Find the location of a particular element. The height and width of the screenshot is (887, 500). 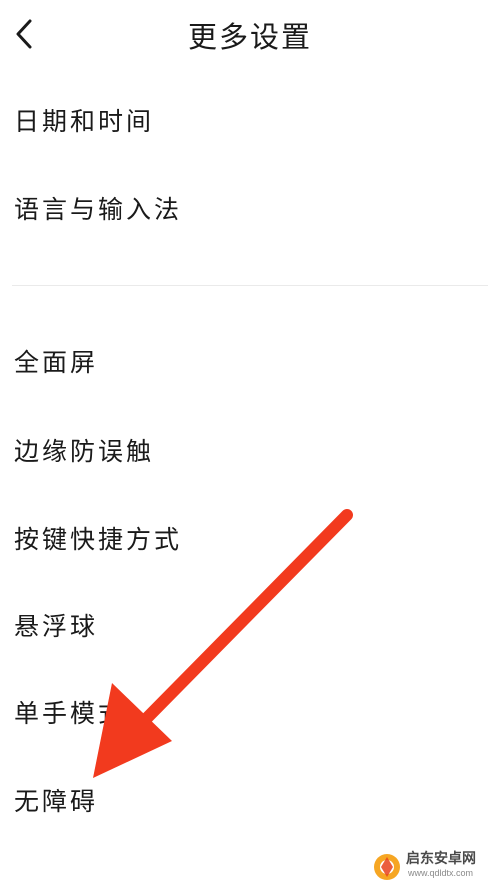

settings-item-label: 边缘防误触 is located at coordinates (84, 451).